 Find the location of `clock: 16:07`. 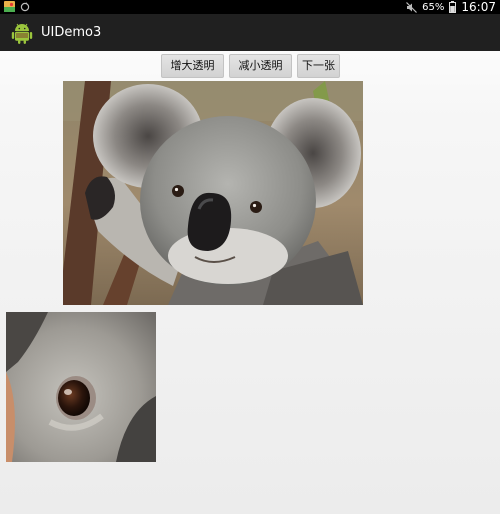

clock: 16:07 is located at coordinates (478, 7).